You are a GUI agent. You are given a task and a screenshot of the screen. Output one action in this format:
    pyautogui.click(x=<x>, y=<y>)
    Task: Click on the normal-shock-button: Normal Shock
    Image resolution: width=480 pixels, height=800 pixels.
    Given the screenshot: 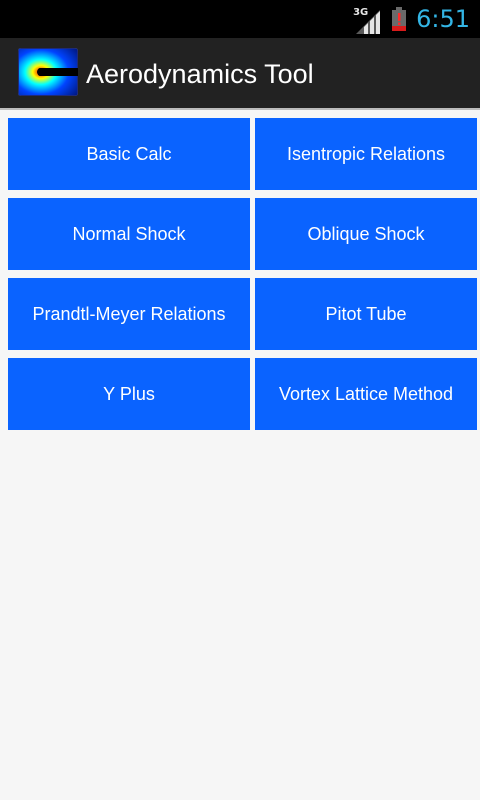 What is the action you would take?
    pyautogui.click(x=129, y=234)
    